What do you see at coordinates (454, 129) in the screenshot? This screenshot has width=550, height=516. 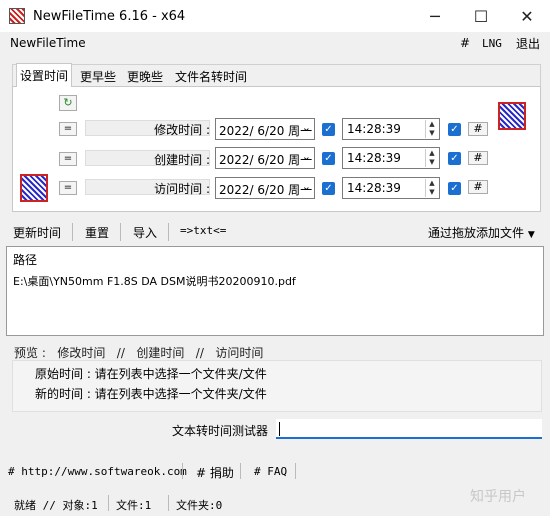 I see `modified-time-checkbox: ✓` at bounding box center [454, 129].